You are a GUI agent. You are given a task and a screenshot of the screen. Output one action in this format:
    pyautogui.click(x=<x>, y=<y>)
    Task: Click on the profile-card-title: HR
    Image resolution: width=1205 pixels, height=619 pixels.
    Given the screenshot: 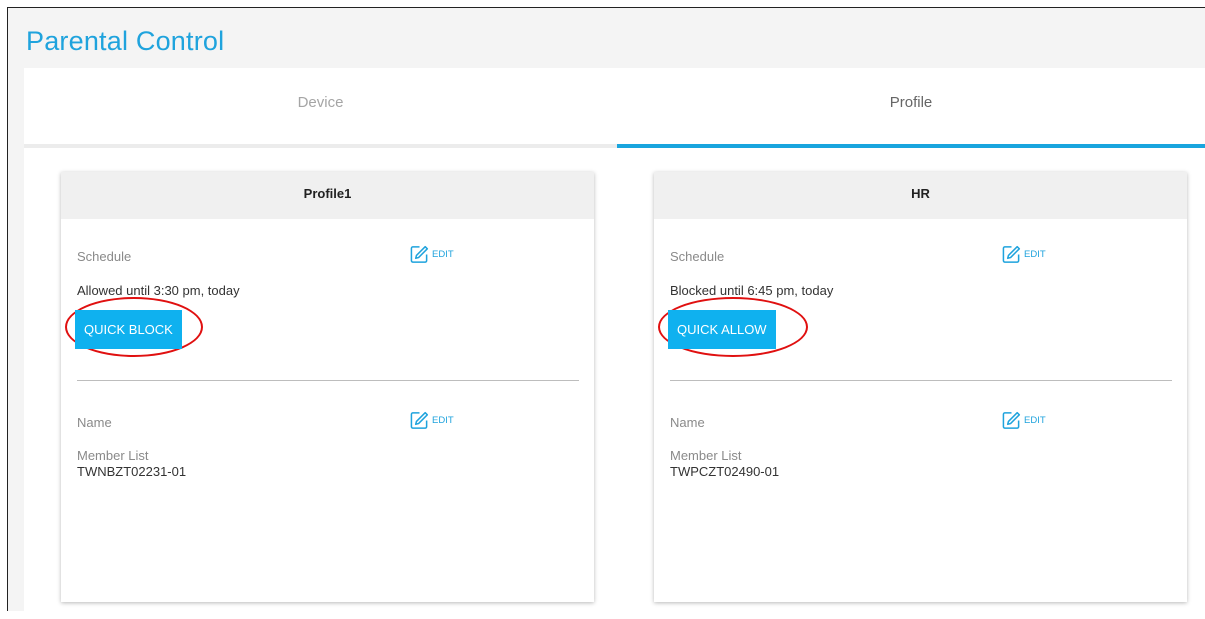 What is the action you would take?
    pyautogui.click(x=920, y=195)
    